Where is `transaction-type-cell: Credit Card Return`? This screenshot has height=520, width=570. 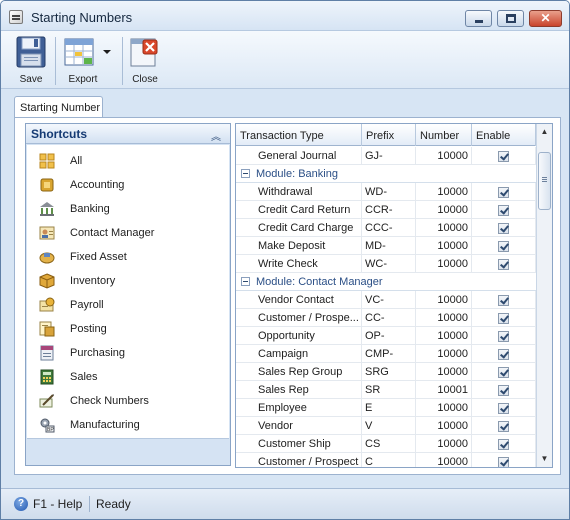
transaction-type-cell: Credit Card Return is located at coordinates (299, 210).